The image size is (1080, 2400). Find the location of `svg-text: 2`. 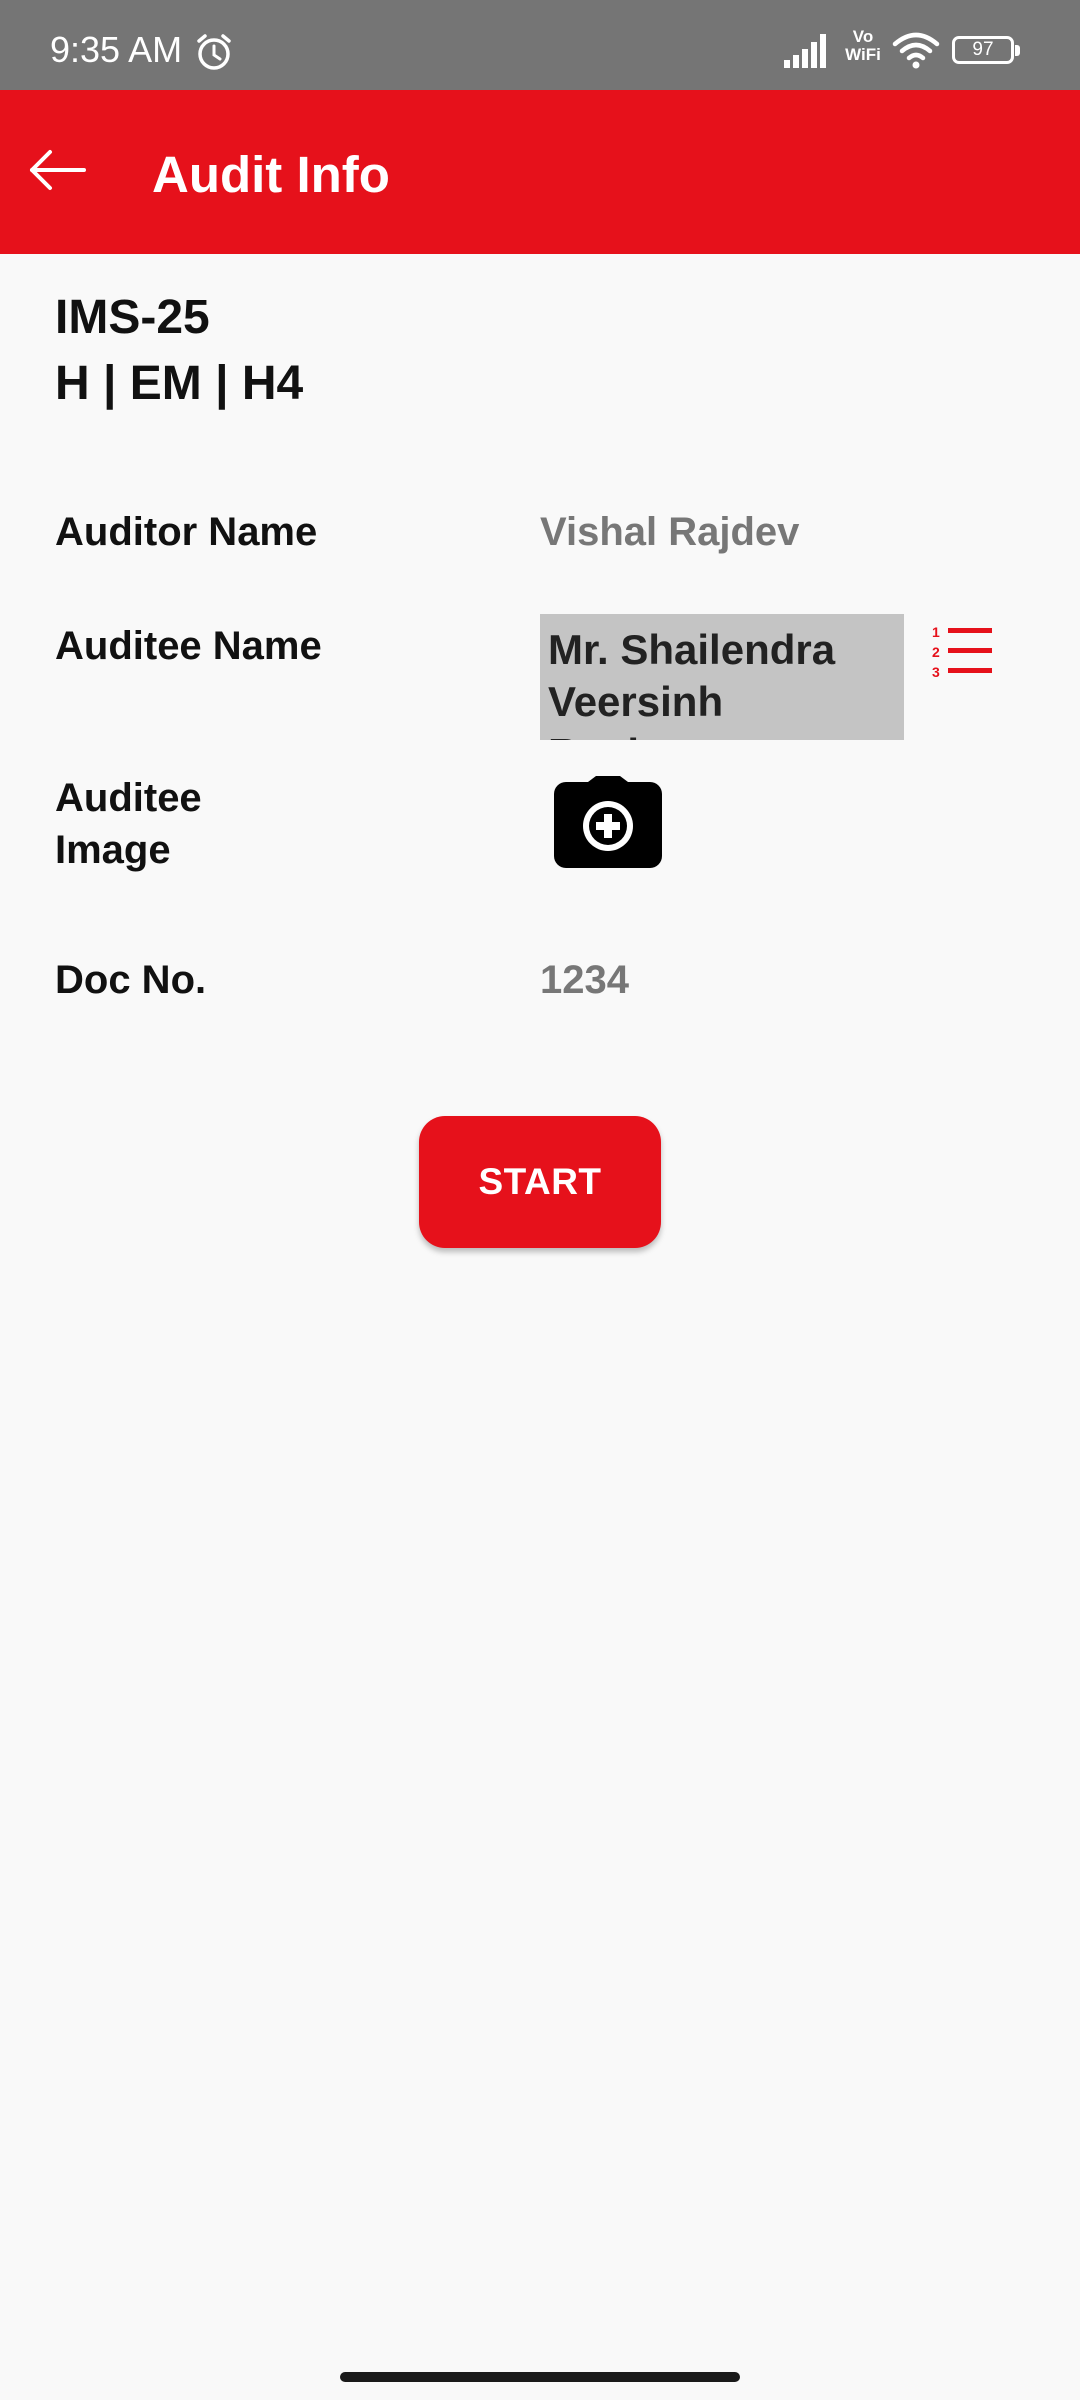

svg-text: 2 is located at coordinates (936, 652).